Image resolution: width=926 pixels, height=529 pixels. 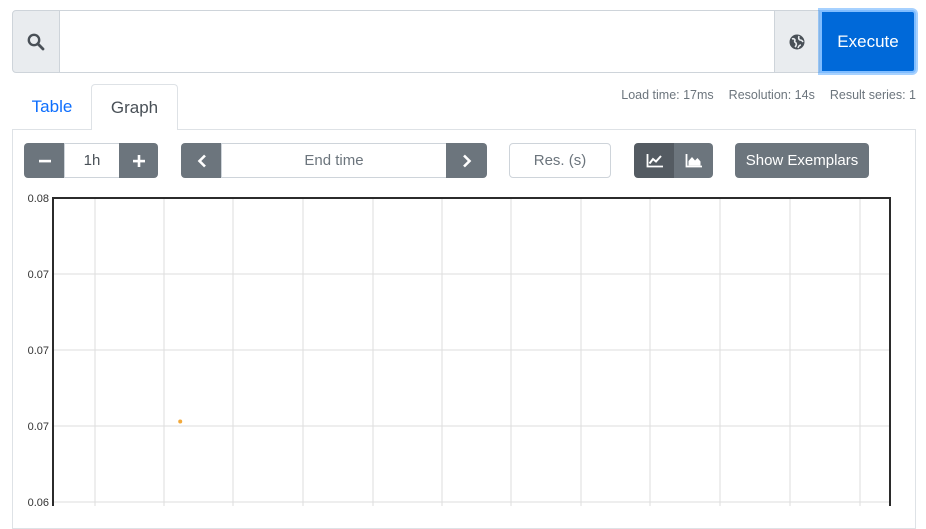 I want to click on data-point, so click(x=180, y=421).